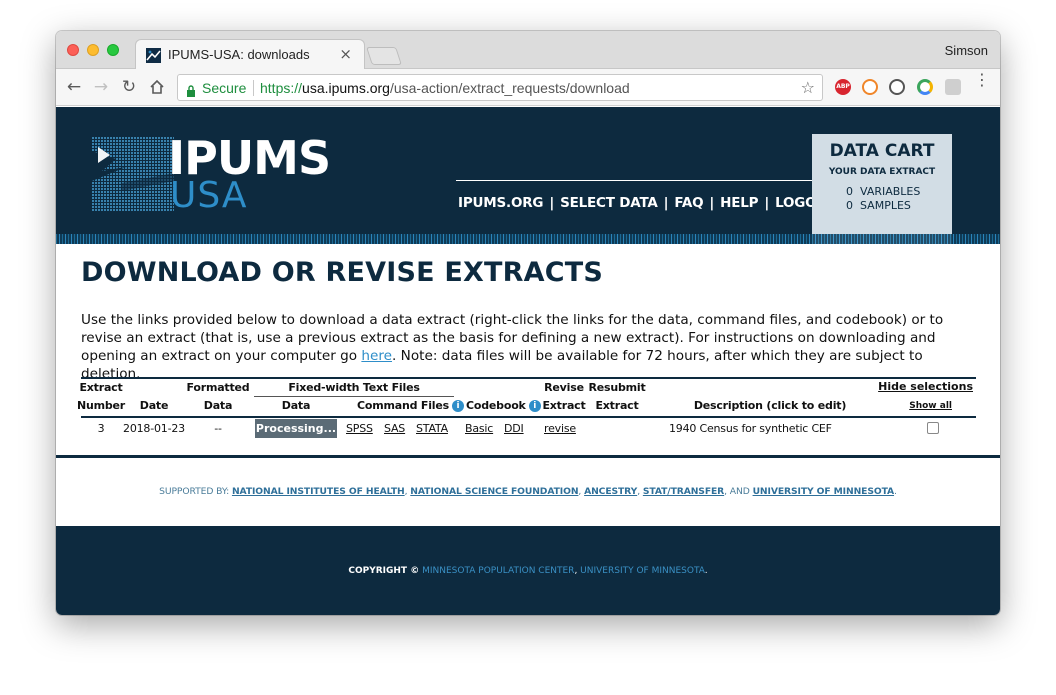 Image resolution: width=1056 pixels, height=695 pixels. What do you see at coordinates (384, 56) in the screenshot?
I see `new-tab-button` at bounding box center [384, 56].